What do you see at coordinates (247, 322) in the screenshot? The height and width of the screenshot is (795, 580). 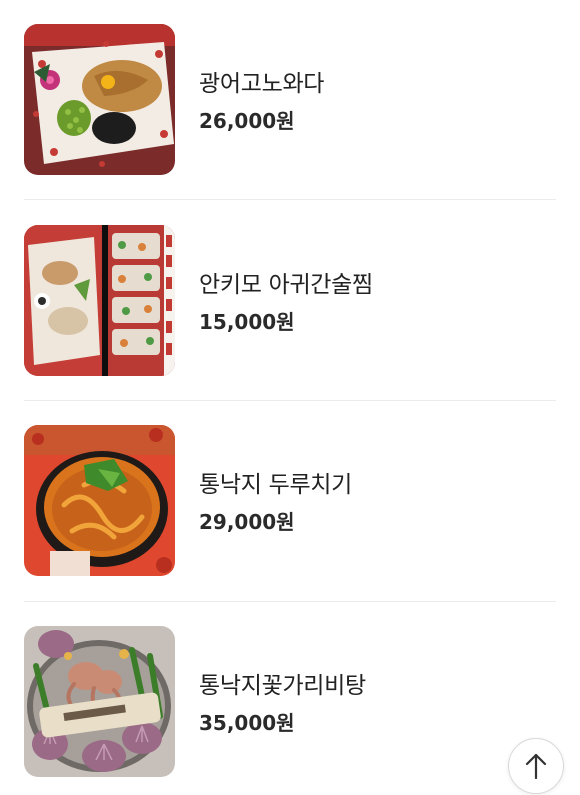 I see `menu-item-price: 15,000원` at bounding box center [247, 322].